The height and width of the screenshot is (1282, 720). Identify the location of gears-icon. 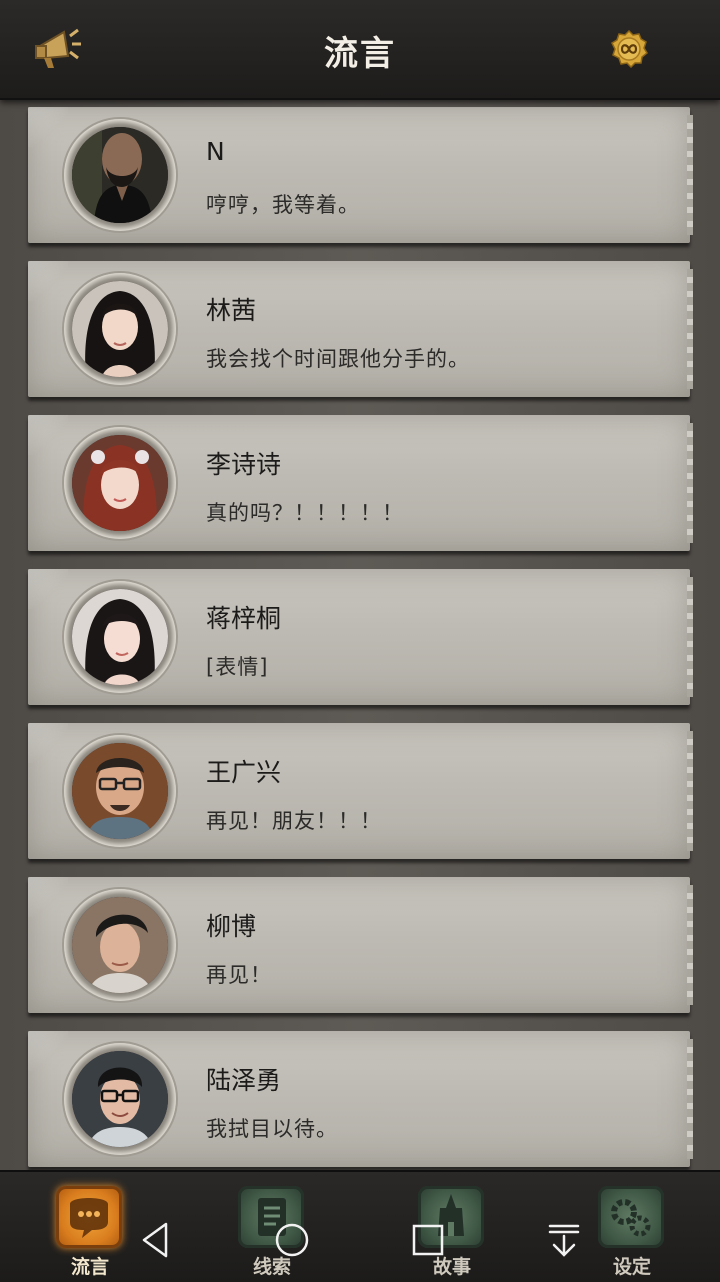
(631, 1217).